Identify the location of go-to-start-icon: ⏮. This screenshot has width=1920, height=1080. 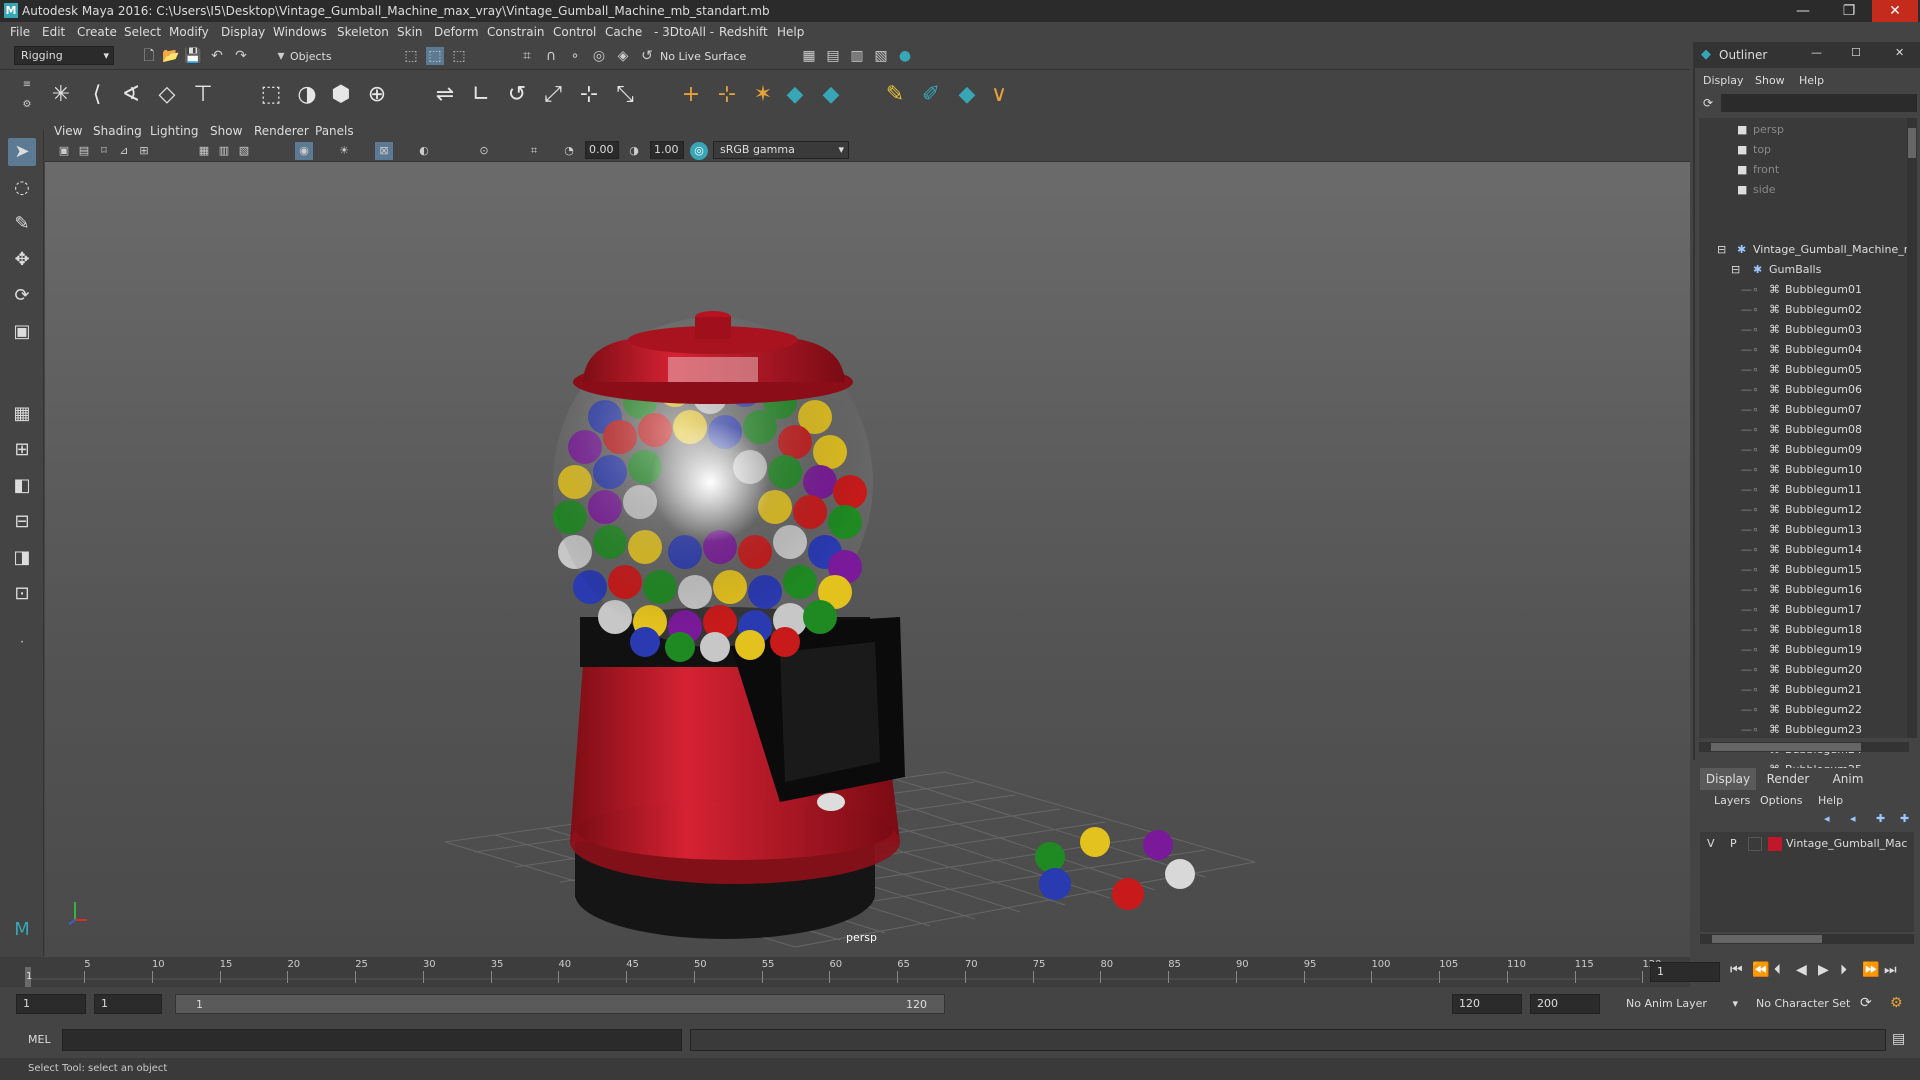
(1736, 970).